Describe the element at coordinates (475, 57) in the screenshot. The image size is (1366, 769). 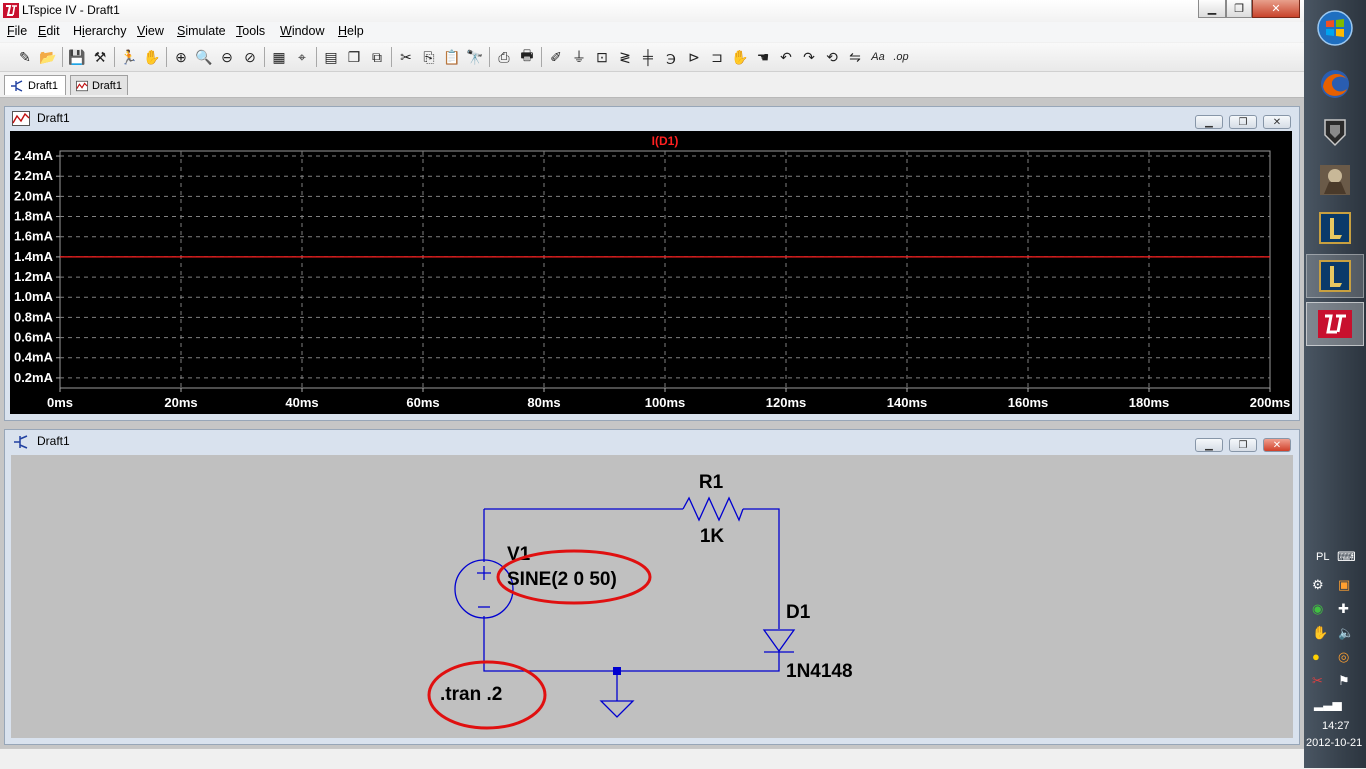
I see `find-button: 🔭` at that location.